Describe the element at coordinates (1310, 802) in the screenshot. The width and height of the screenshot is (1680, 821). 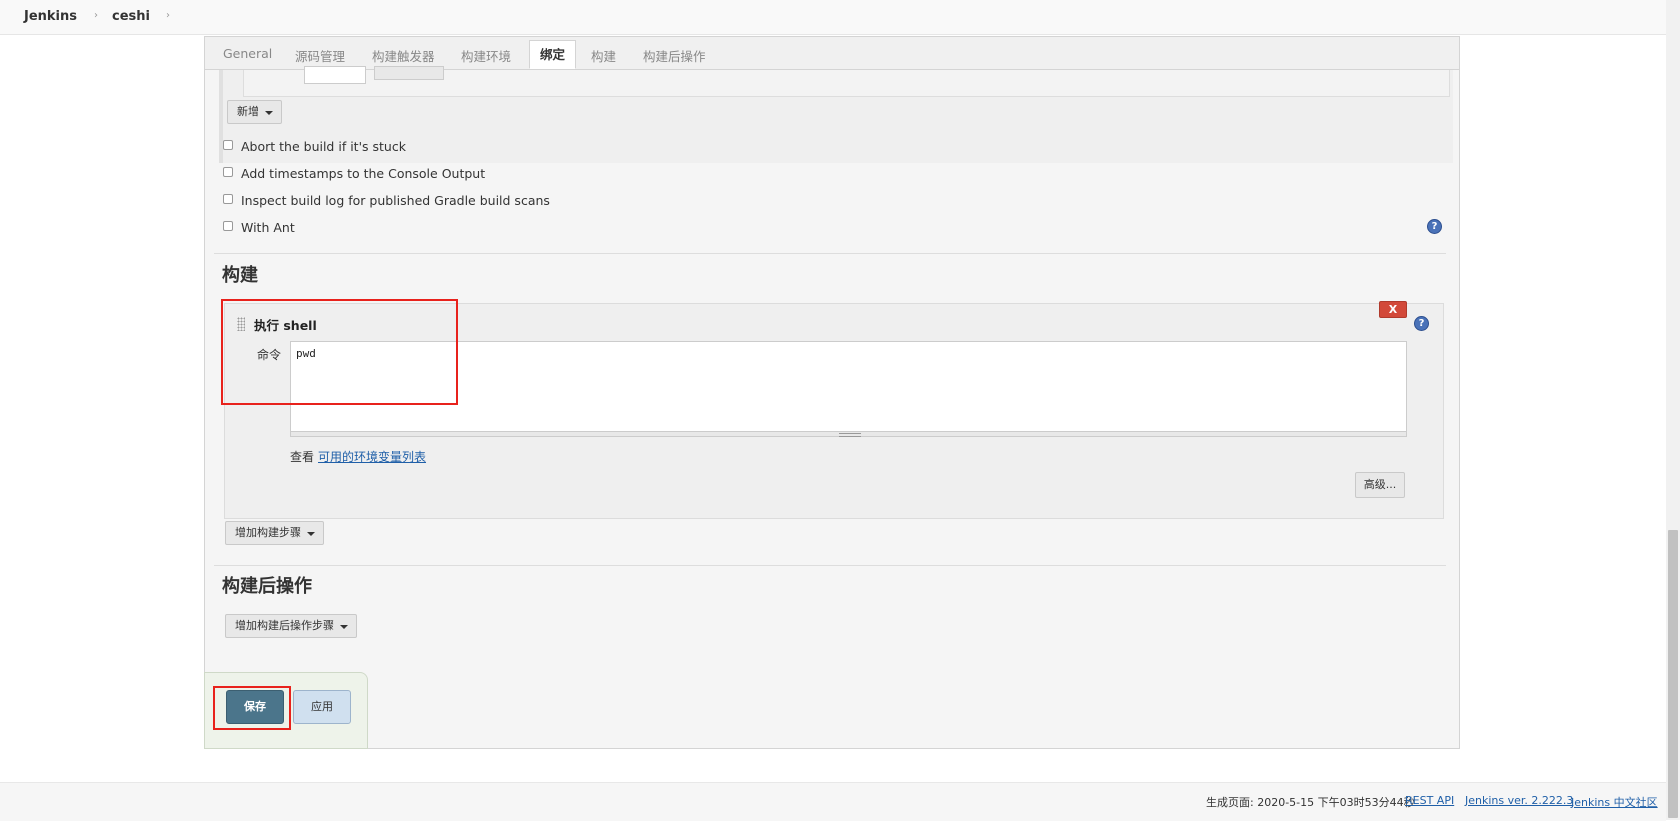
I see `footer-generated-time: 生成页面: 2020-5-15 下午03时53分44秒` at that location.